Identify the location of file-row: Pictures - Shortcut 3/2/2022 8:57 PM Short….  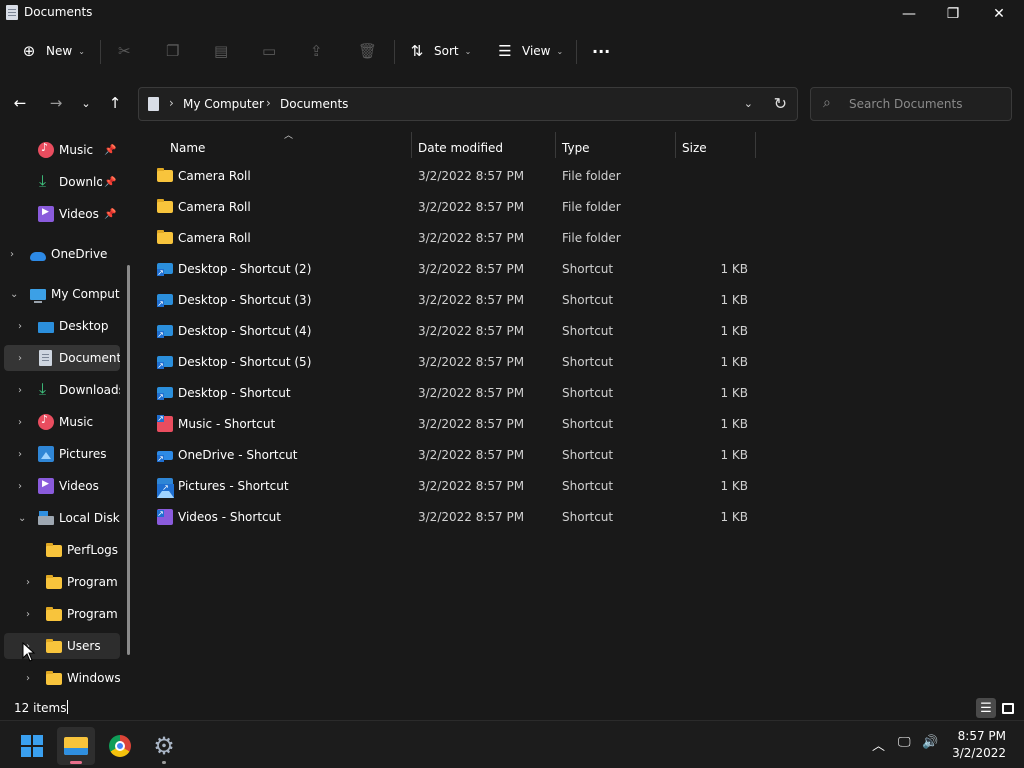
(448, 486).